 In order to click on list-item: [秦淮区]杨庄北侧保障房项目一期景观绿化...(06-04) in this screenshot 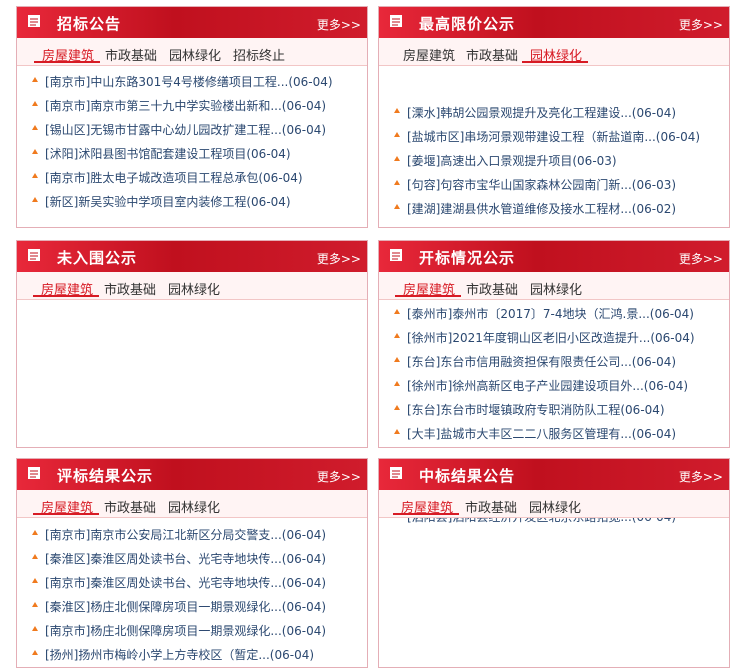, I will do `click(192, 606)`.